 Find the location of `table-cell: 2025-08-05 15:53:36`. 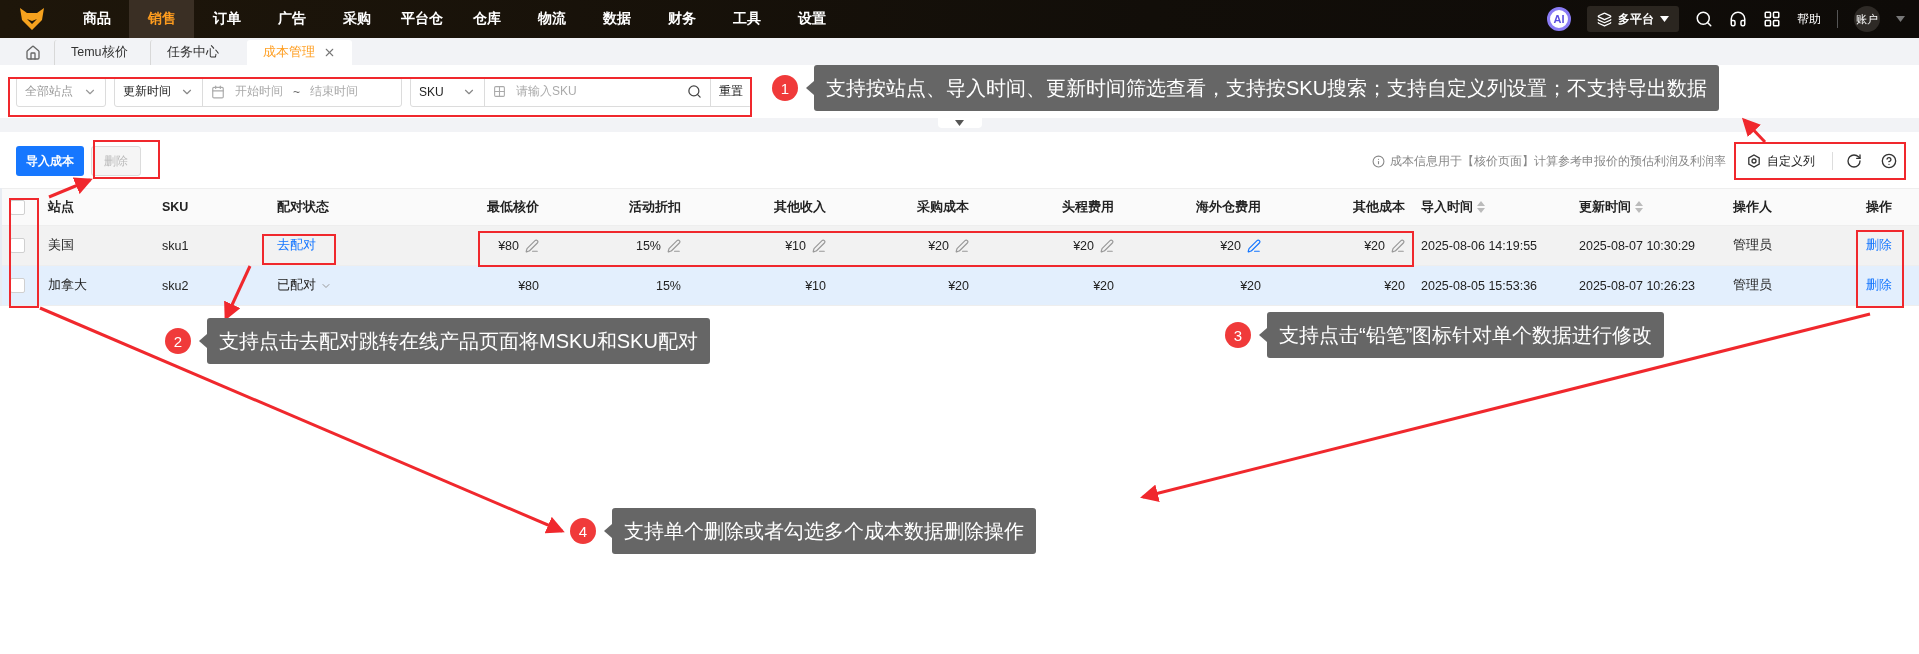

table-cell: 2025-08-05 15:53:36 is located at coordinates (1492, 286).